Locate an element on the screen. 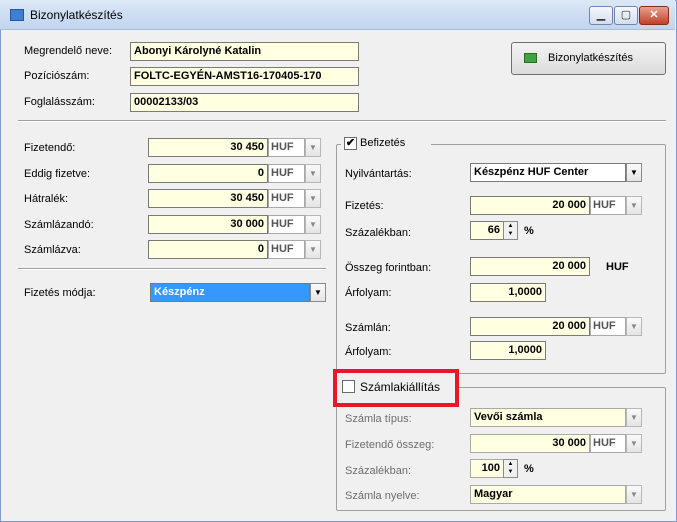  szamlazva-currency: HUF is located at coordinates (286, 249).